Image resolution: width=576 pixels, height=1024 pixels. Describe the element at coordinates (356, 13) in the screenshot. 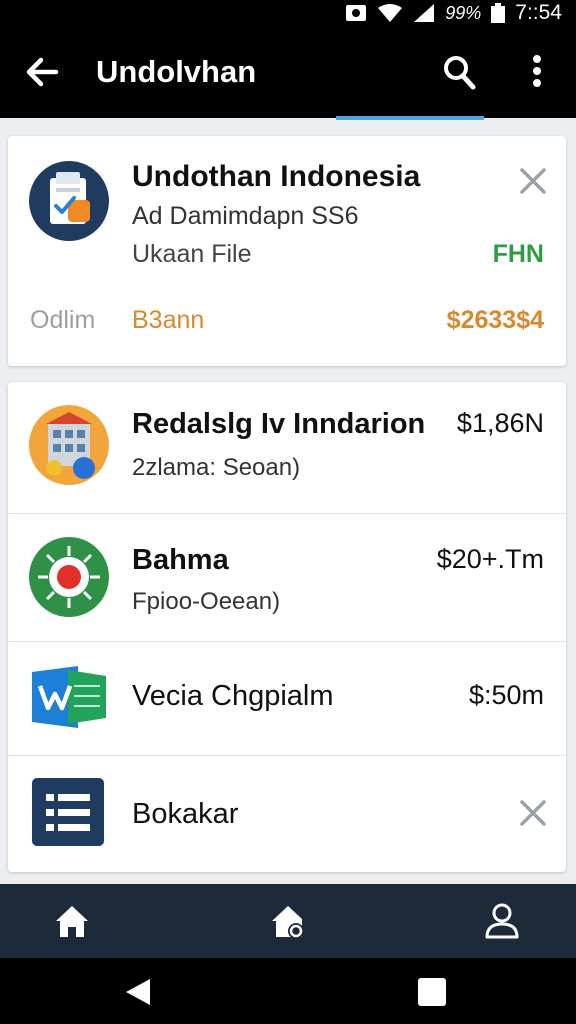

I see `screen-record-icon` at that location.